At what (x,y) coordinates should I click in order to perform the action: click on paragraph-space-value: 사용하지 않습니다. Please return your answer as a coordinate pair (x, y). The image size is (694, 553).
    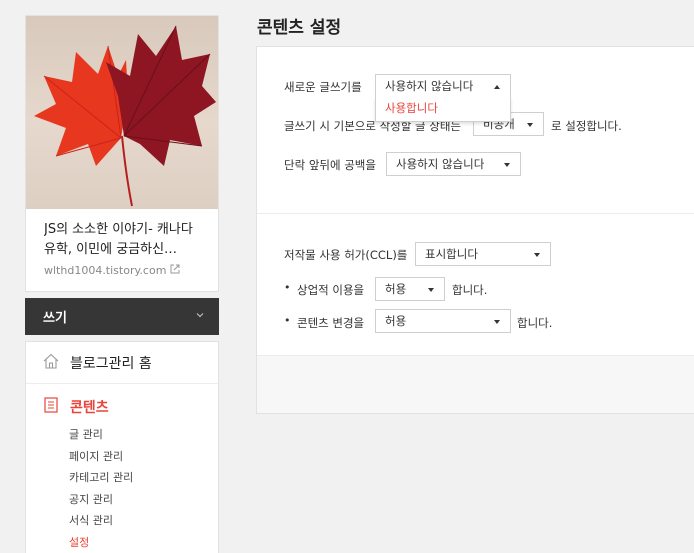
    Looking at the image, I should click on (440, 164).